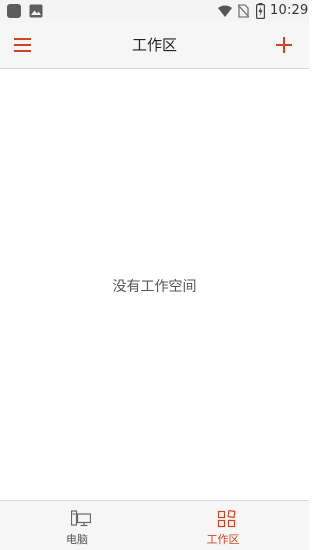 The width and height of the screenshot is (320, 550). I want to click on add-workspace-button, so click(284, 45).